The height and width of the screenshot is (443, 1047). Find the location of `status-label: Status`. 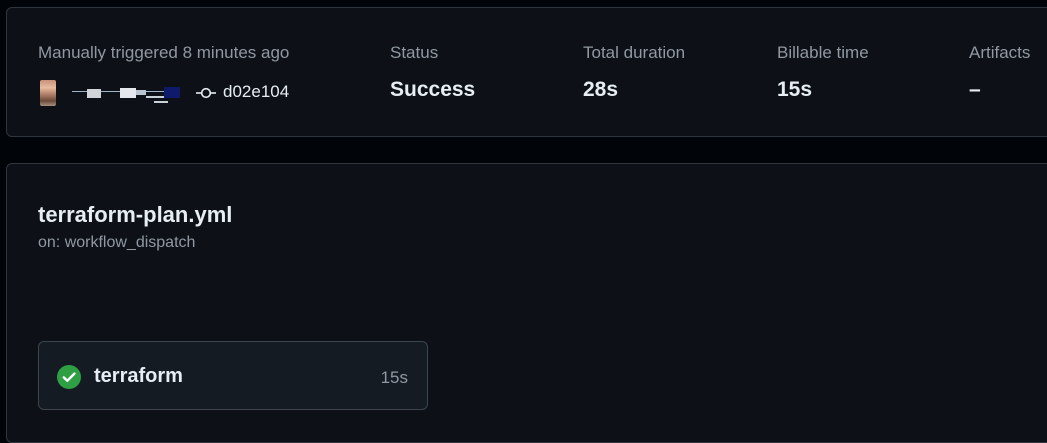

status-label: Status is located at coordinates (414, 52).